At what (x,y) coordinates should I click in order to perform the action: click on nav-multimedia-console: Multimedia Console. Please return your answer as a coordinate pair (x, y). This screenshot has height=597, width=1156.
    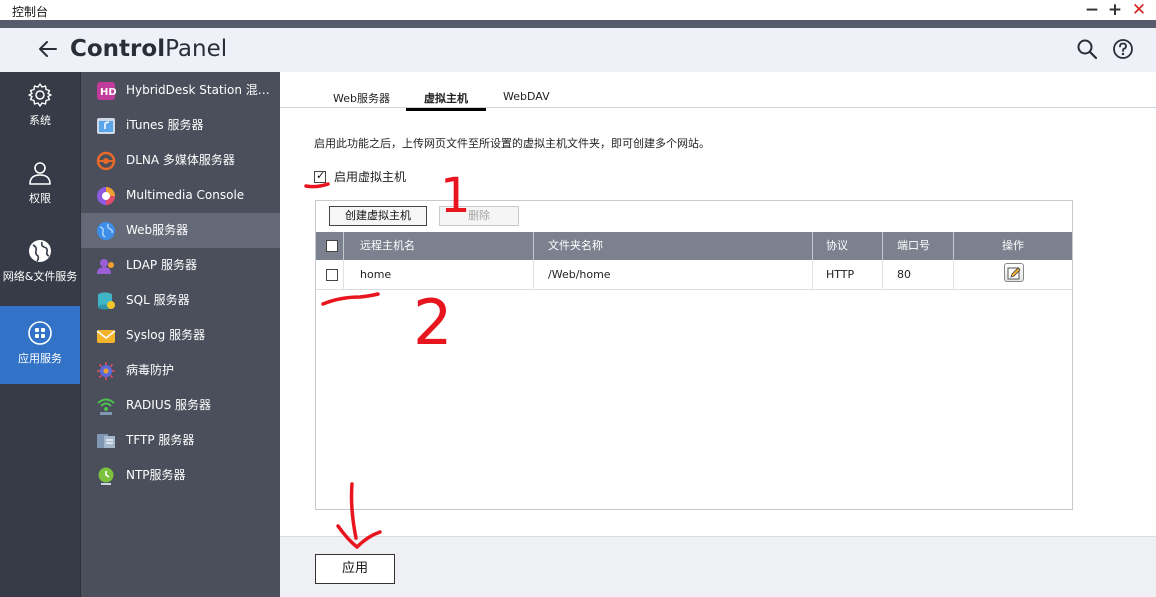
    Looking at the image, I should click on (181, 195).